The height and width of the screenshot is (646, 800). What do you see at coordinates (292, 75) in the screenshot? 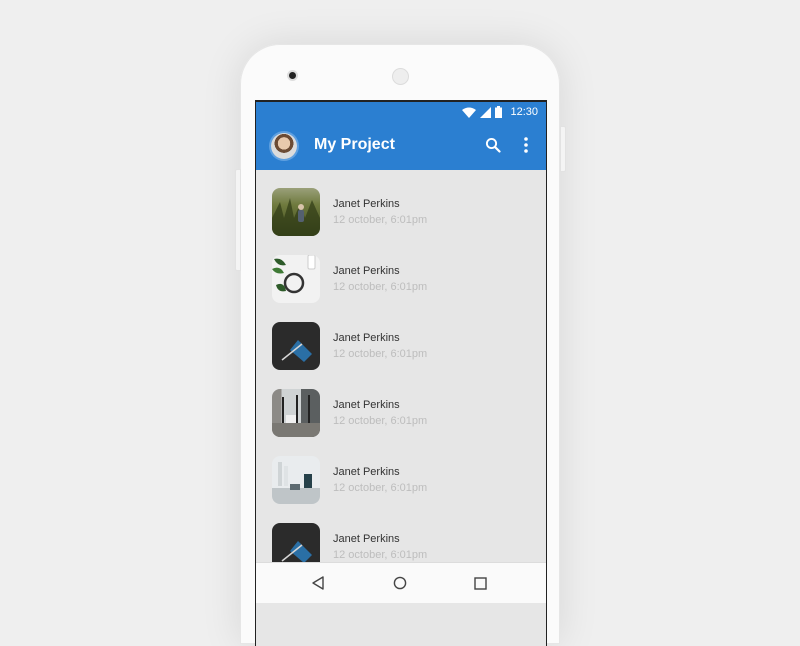
I see `front-camera` at bounding box center [292, 75].